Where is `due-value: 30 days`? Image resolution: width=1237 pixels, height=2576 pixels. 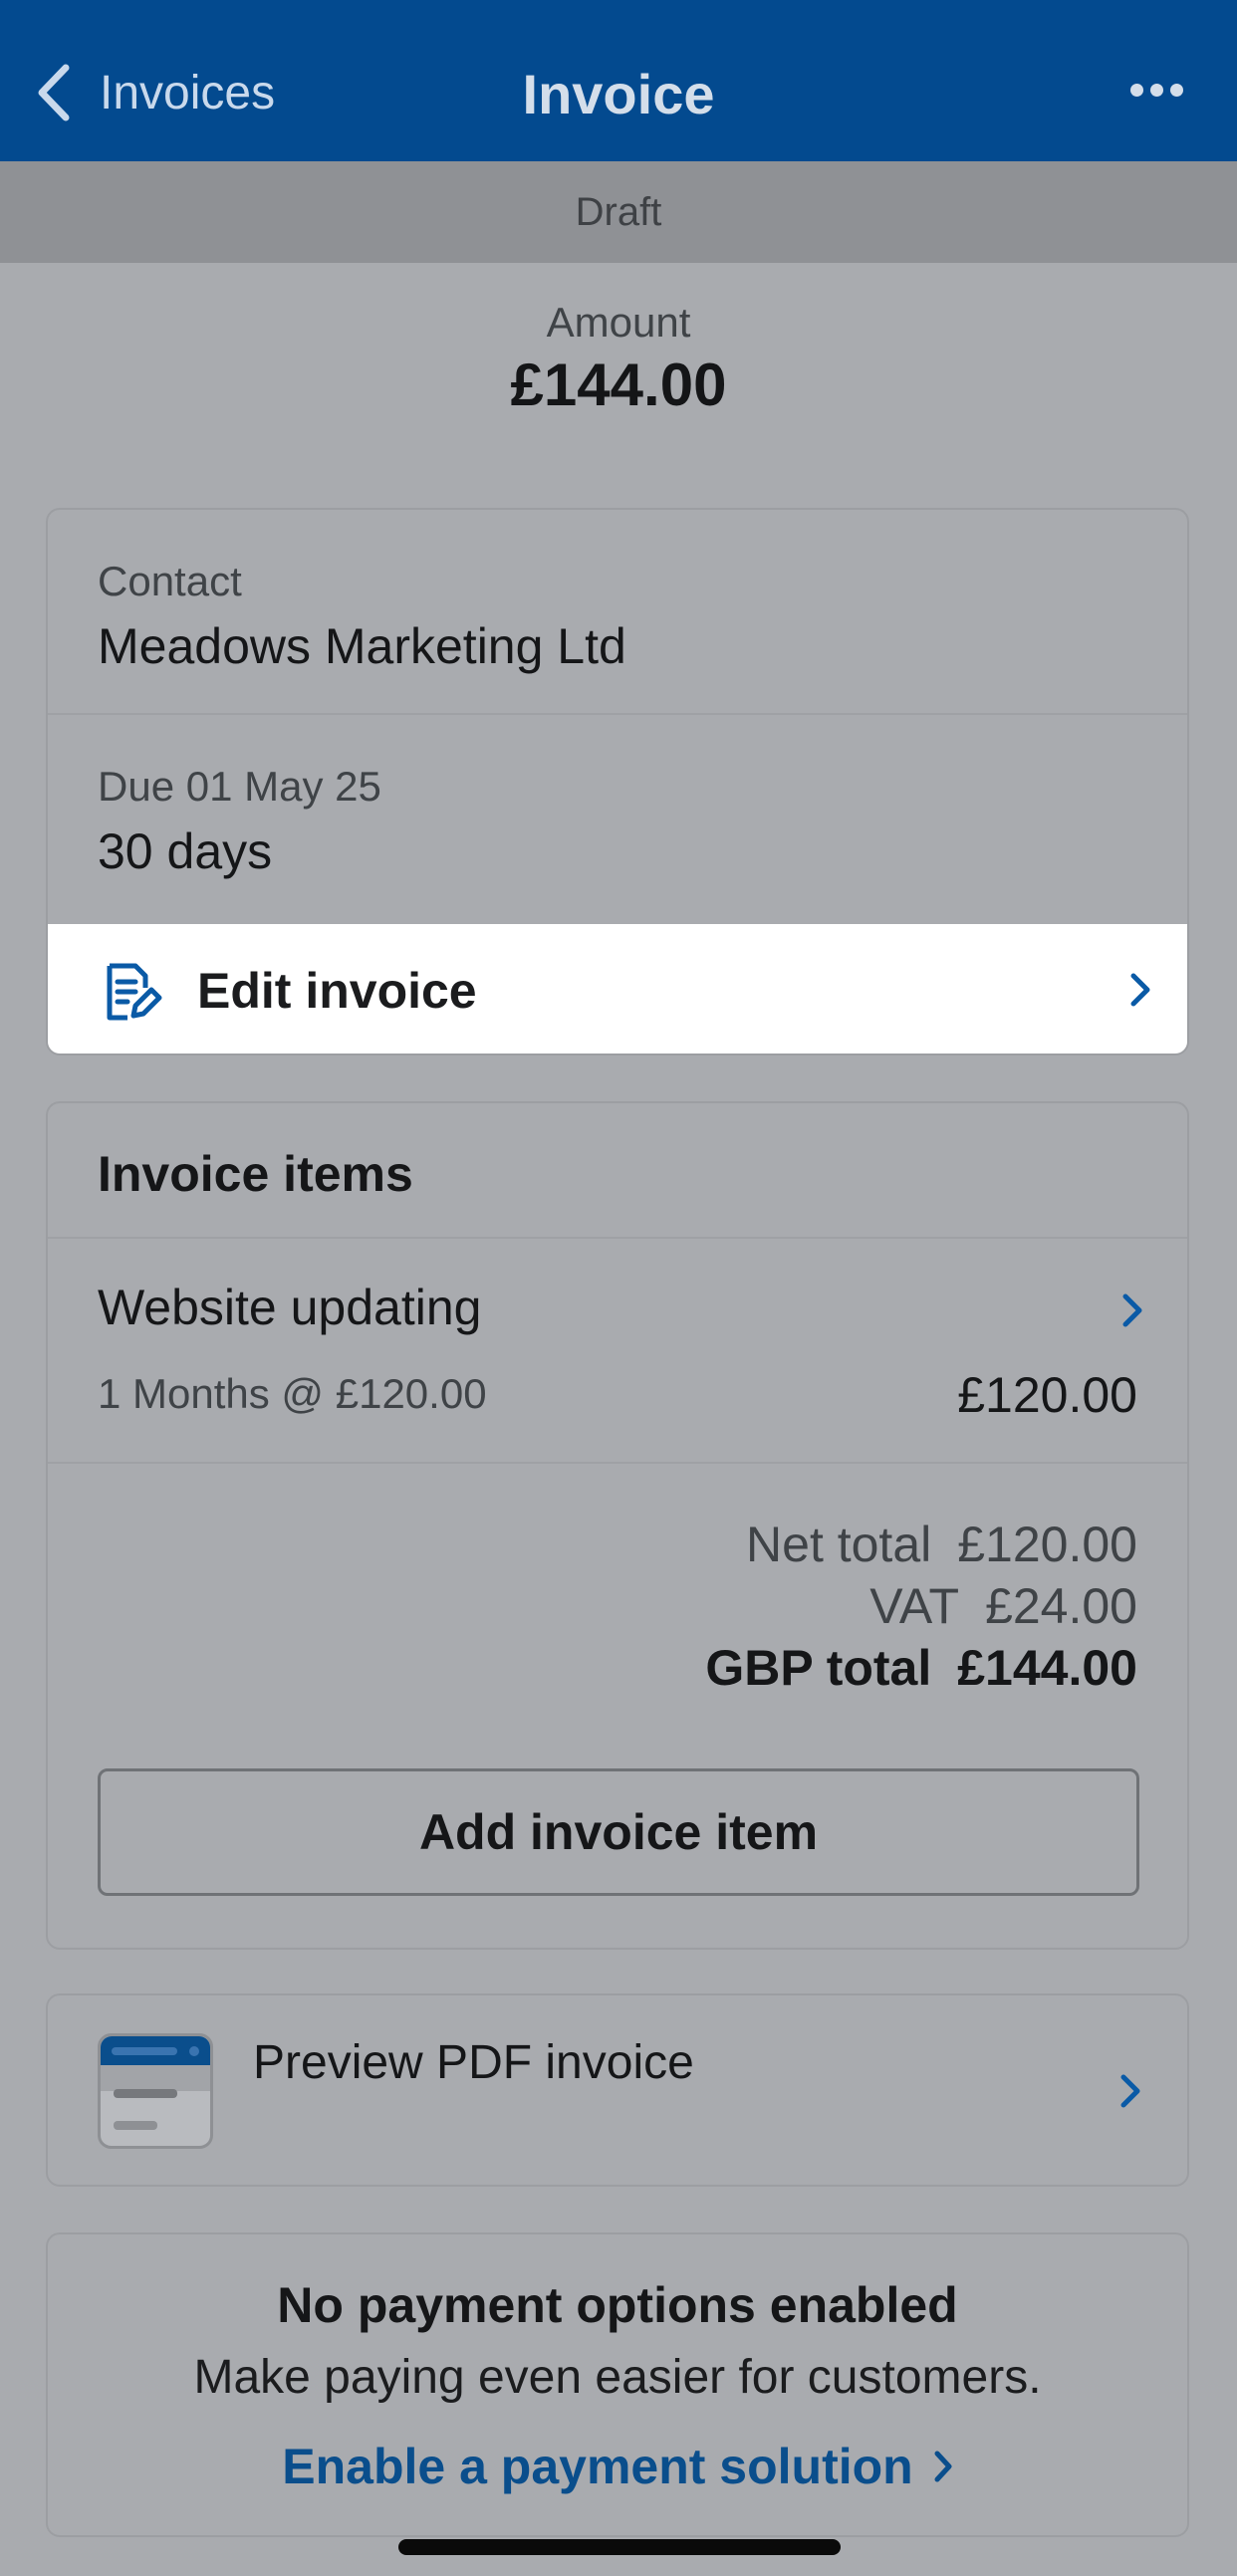 due-value: 30 days is located at coordinates (185, 851).